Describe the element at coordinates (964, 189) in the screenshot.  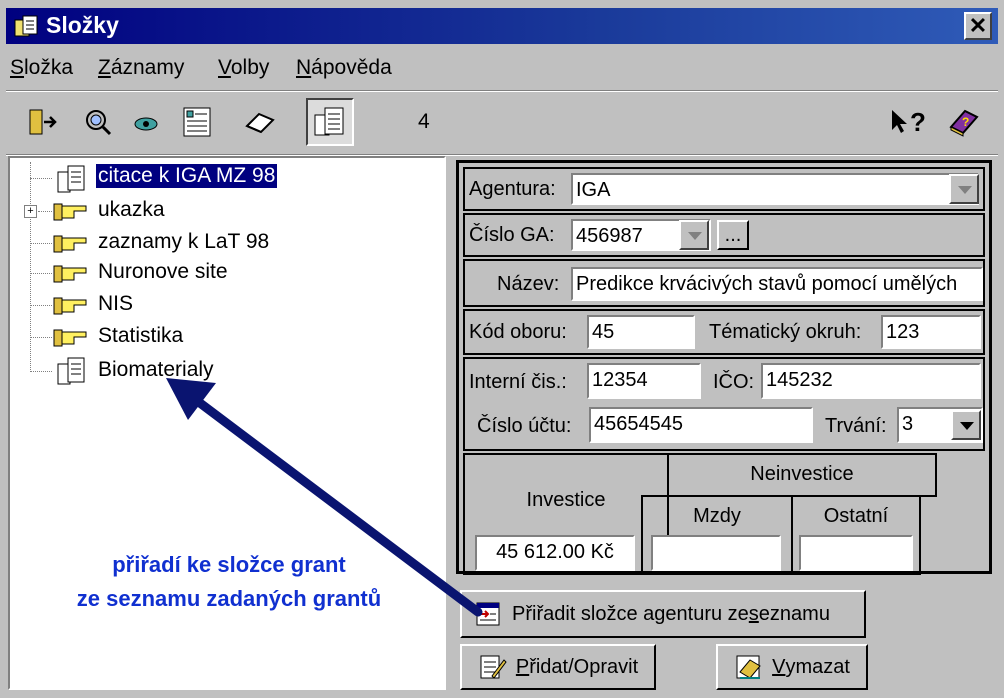
I see `agentura-dropdown-button` at that location.